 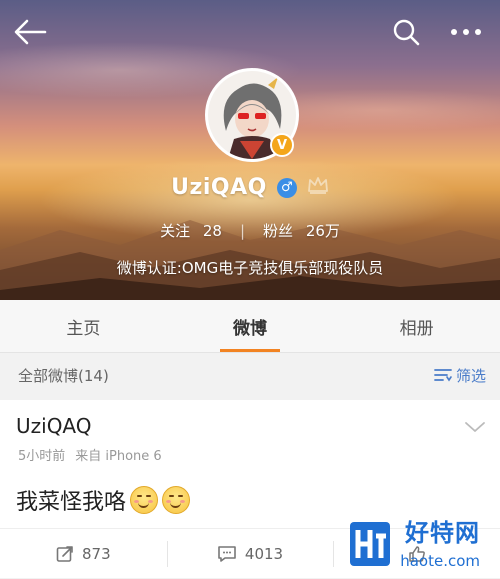 I want to click on tab-weibo: 微博, so click(x=250, y=326).